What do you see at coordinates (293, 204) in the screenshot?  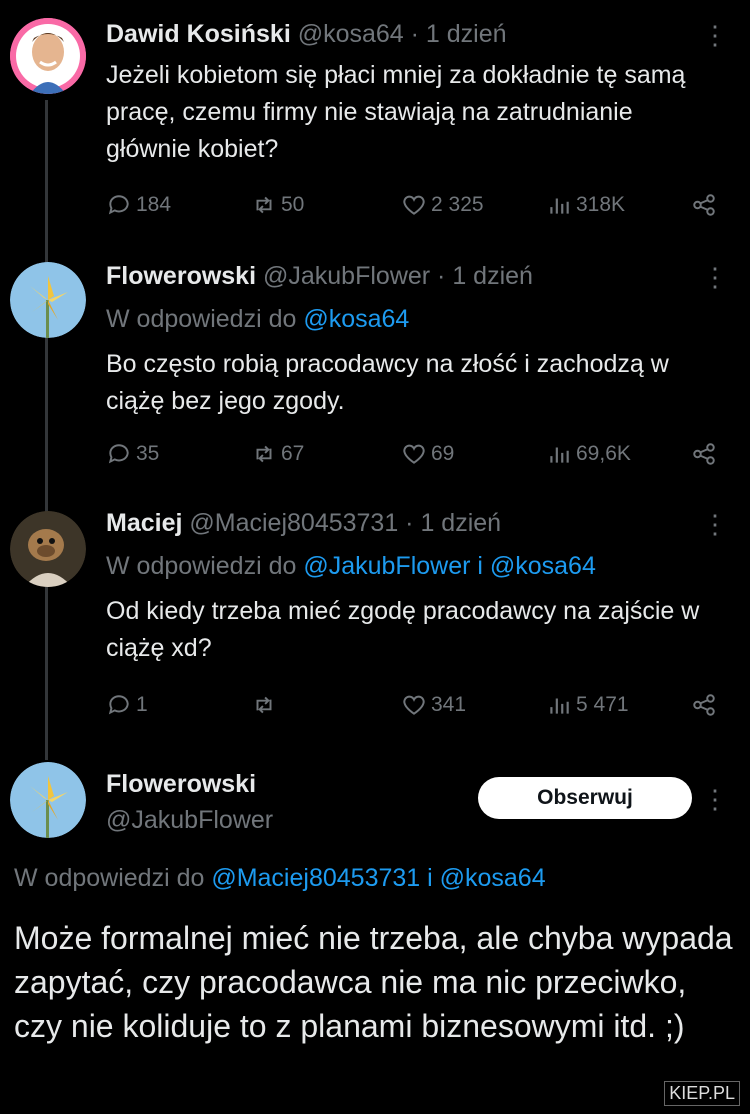 I see `retweet-count: 50` at bounding box center [293, 204].